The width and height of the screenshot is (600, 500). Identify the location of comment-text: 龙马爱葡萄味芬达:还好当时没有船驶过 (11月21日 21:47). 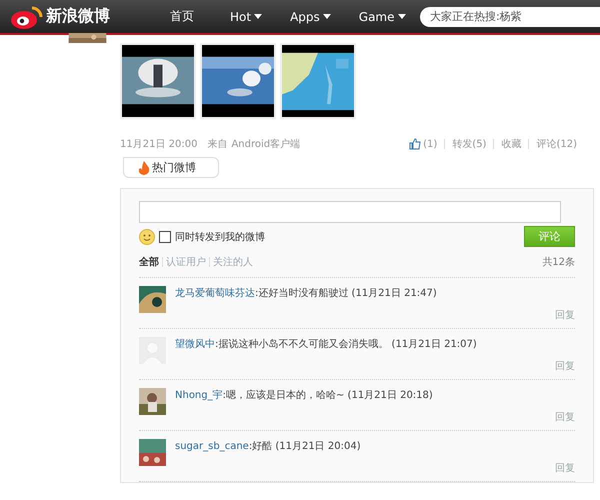
(306, 293).